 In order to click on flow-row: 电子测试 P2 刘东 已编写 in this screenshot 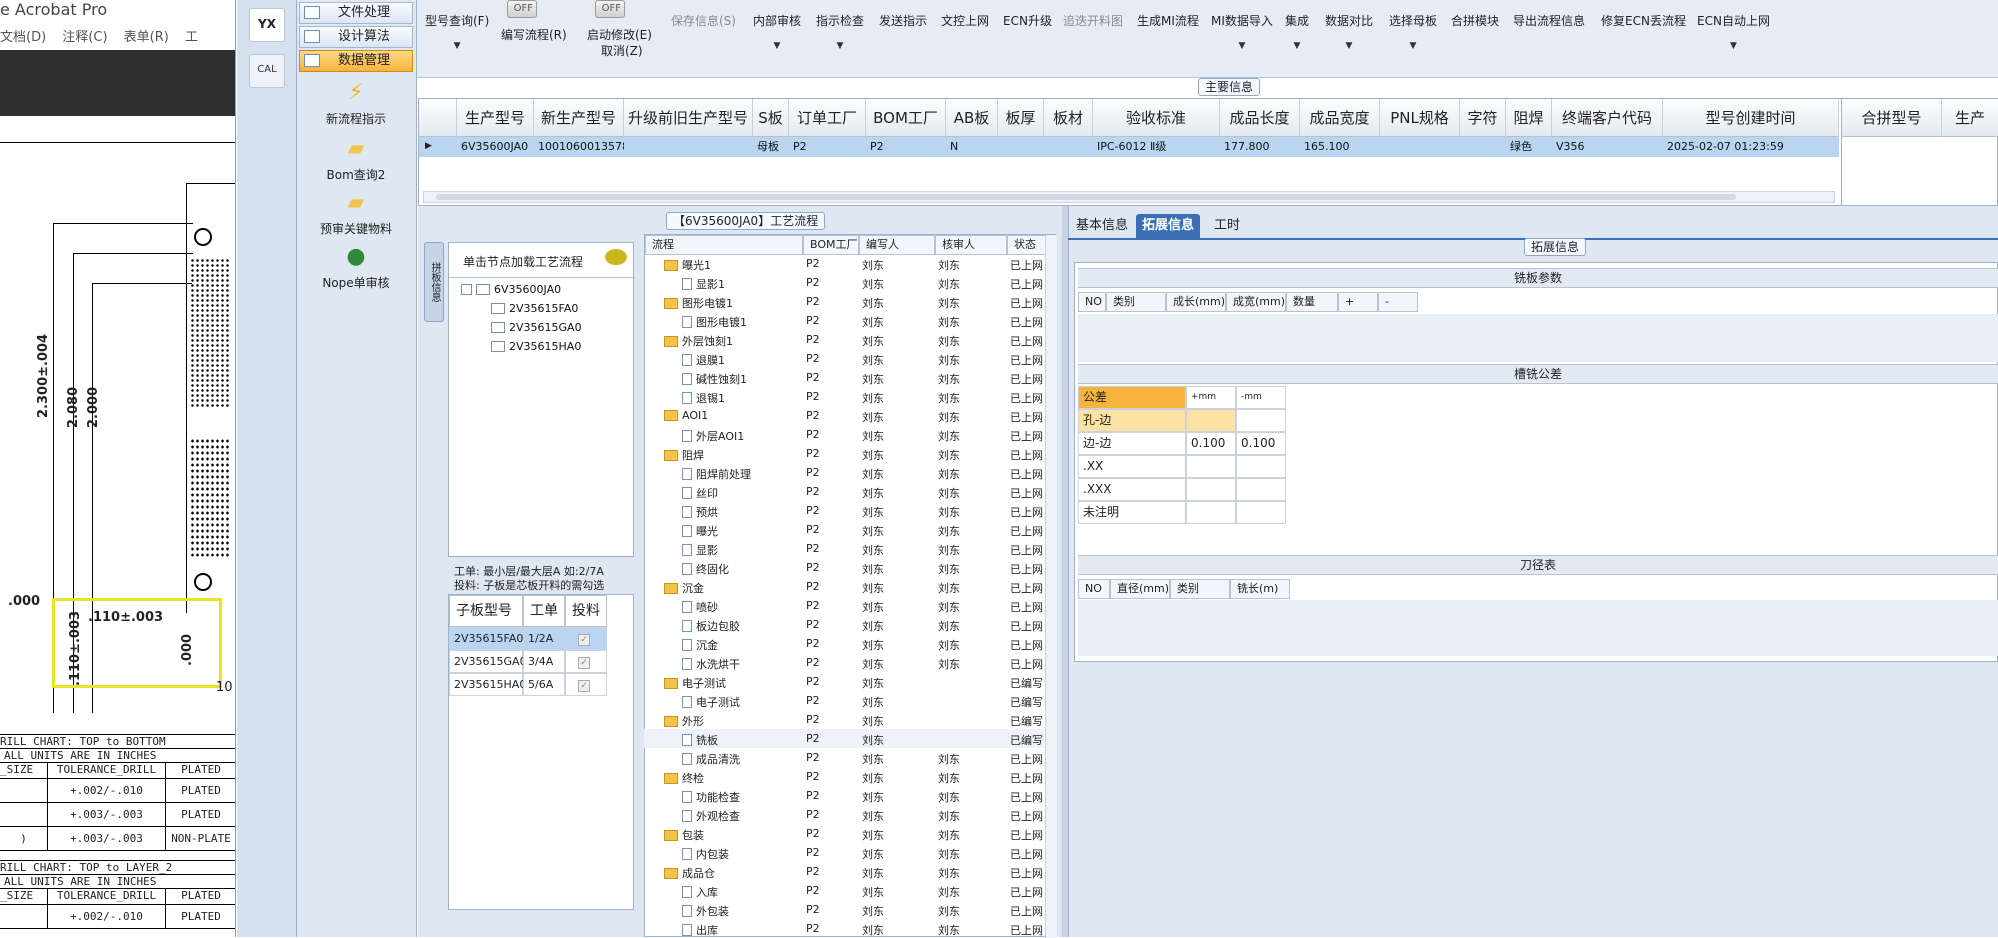, I will do `click(844, 700)`.